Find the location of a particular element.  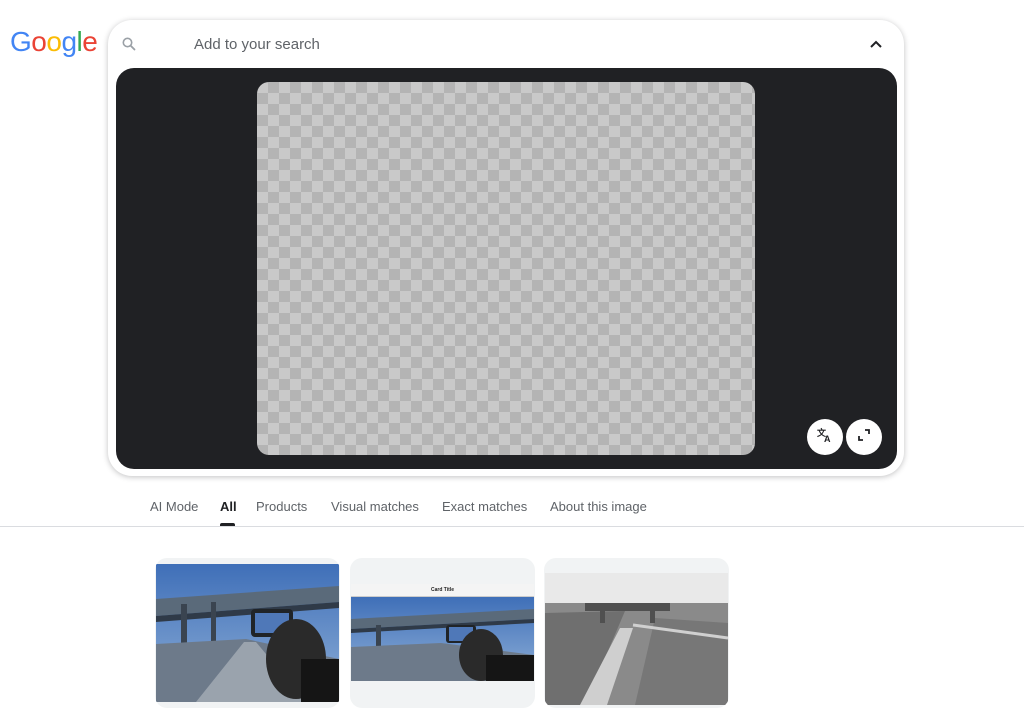

search-icon is located at coordinates (129, 44).